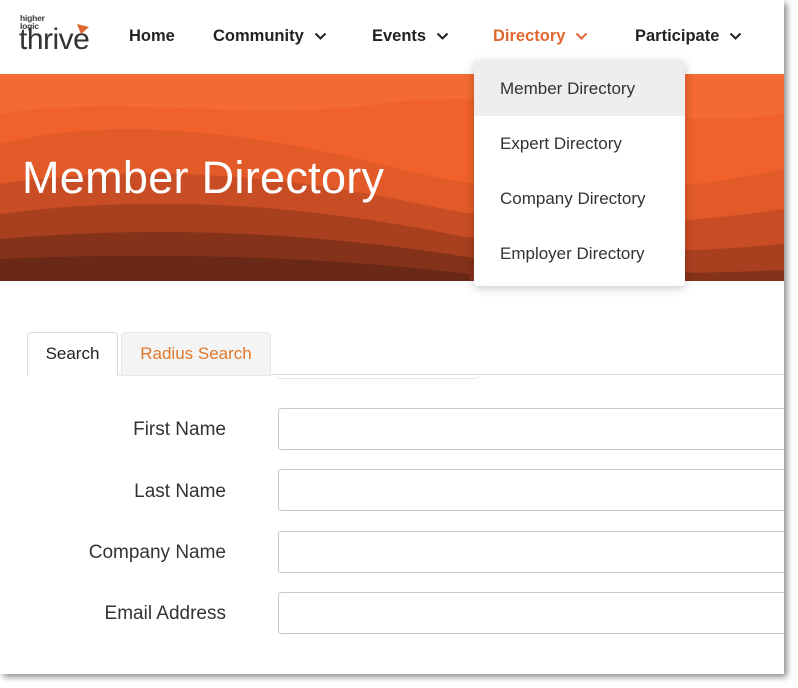 The image size is (798, 688). I want to click on page-title: Member Directory, so click(203, 177).